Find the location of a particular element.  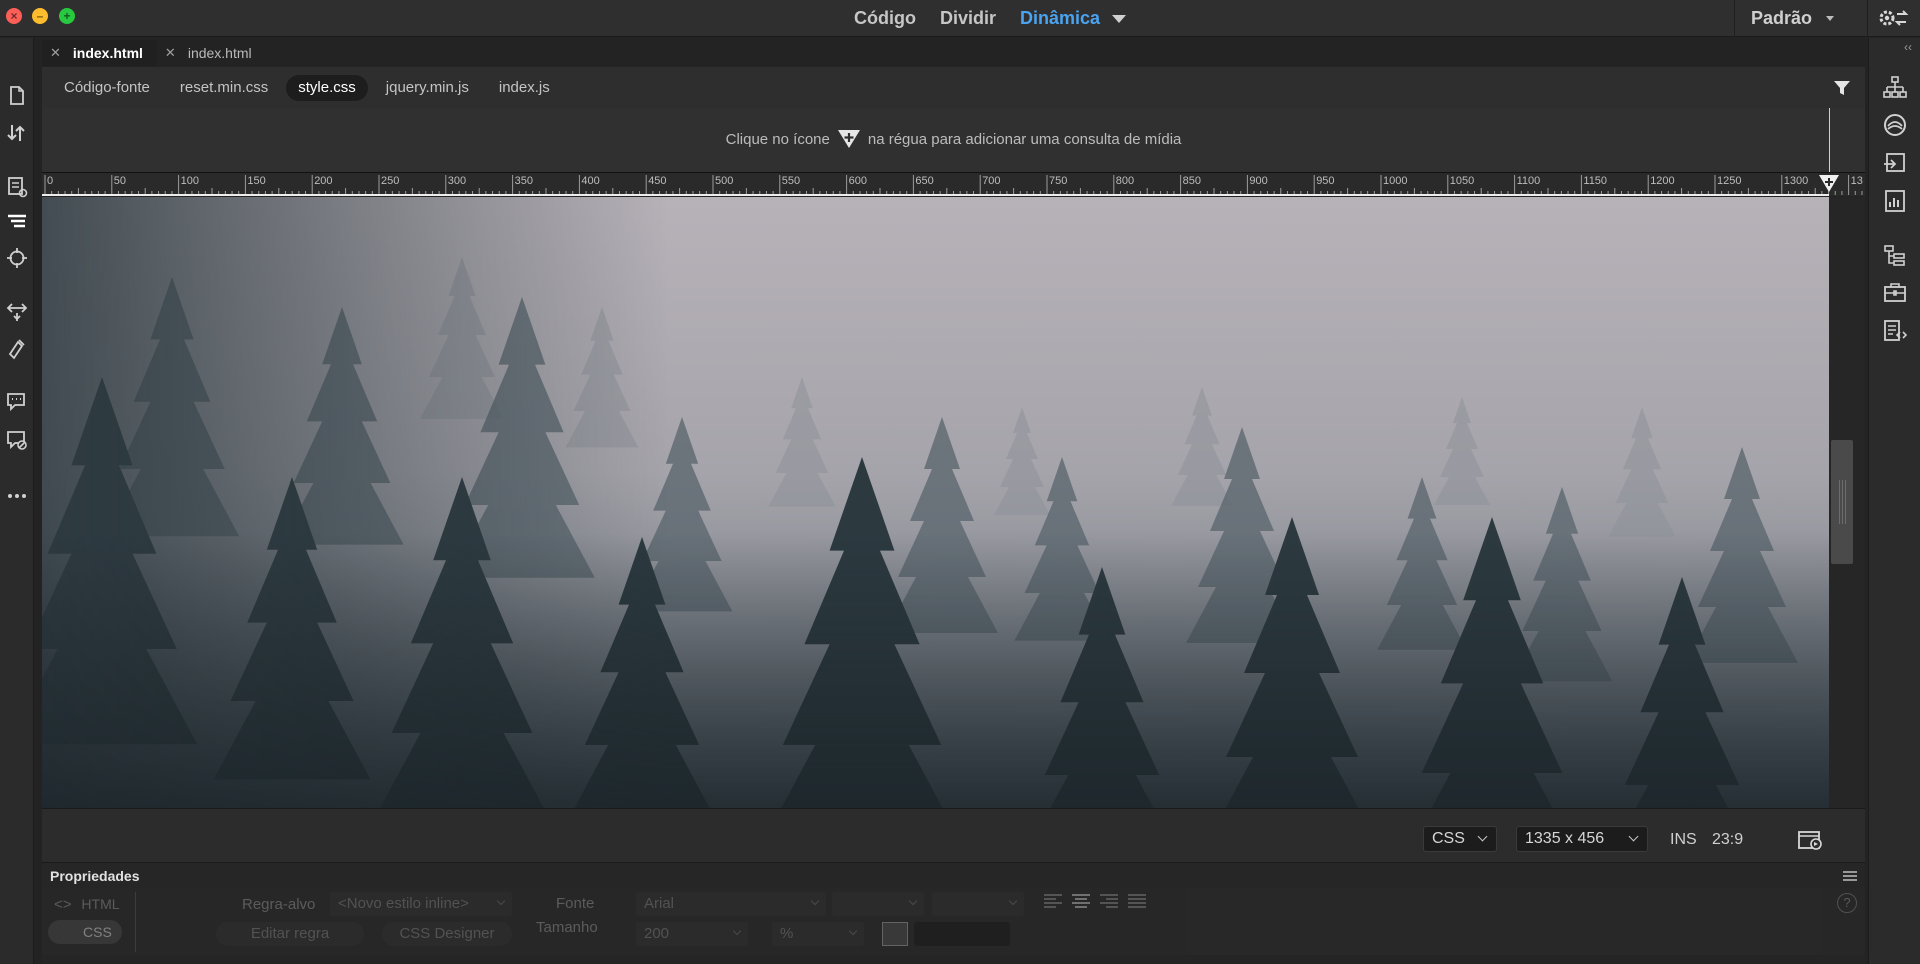

live-code-icon is located at coordinates (17, 187).